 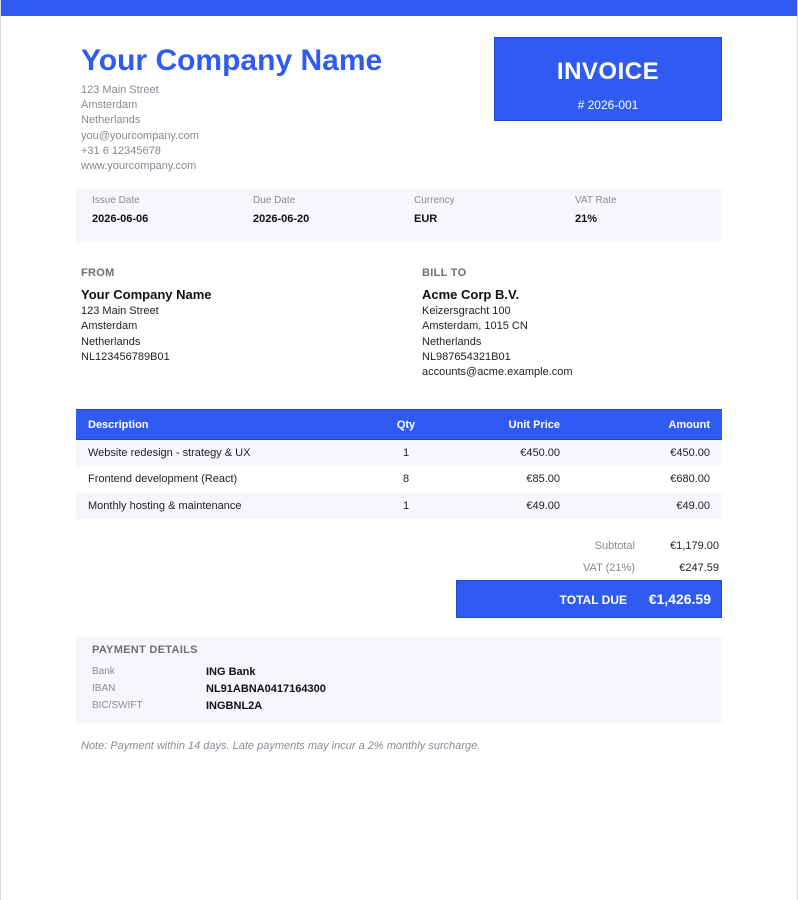 What do you see at coordinates (471, 294) in the screenshot?
I see `bill-to-name: Acme Corp B.V.` at bounding box center [471, 294].